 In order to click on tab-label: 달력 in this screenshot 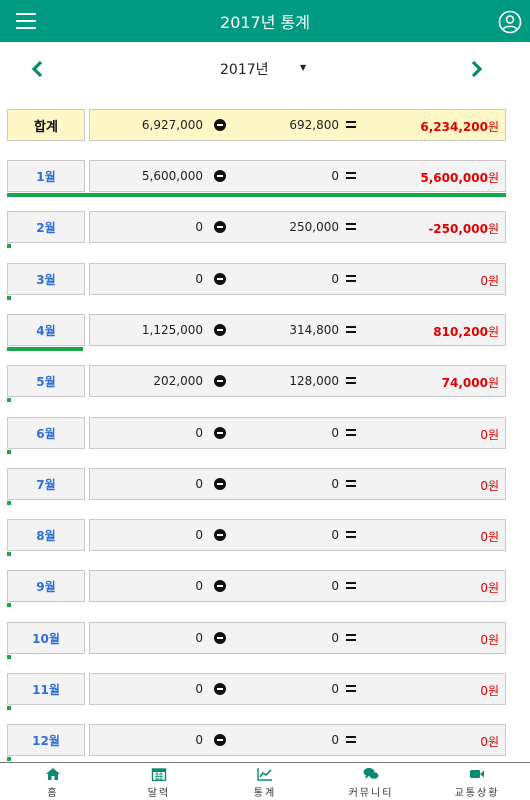, I will do `click(159, 793)`.